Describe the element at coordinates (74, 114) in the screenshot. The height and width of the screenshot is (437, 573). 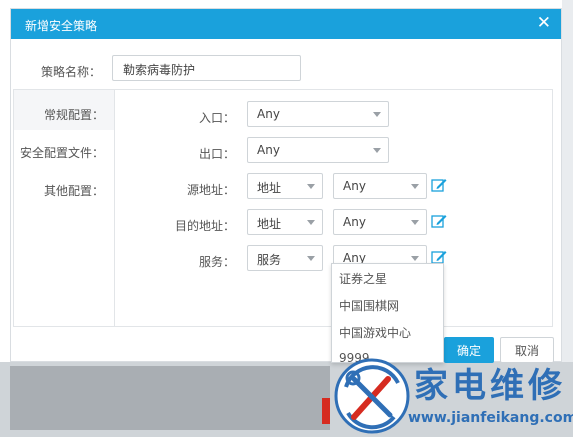
I see `nav-item-general: 常规配置：` at that location.